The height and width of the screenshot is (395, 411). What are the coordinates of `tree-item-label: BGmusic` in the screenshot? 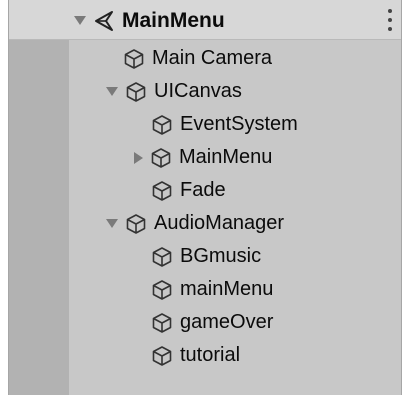 It's located at (221, 256).